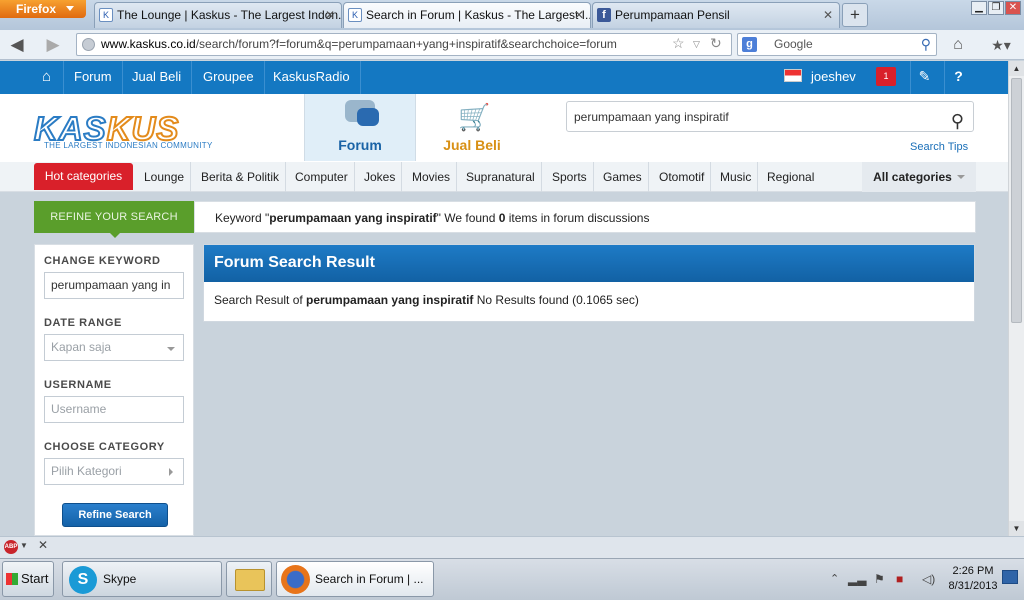 This screenshot has width=1024, height=600. What do you see at coordinates (749, 44) in the screenshot?
I see `google-icon: g` at bounding box center [749, 44].